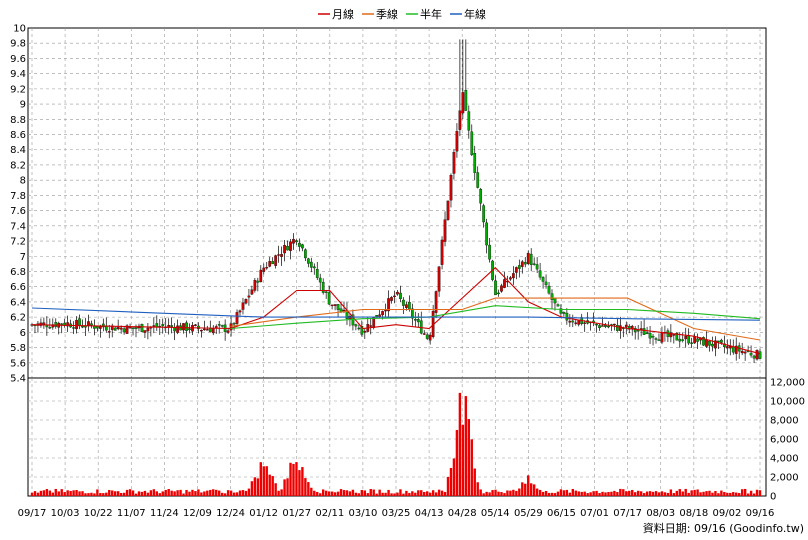  I want to click on price-tick-label: 8.2, so click(18, 165).